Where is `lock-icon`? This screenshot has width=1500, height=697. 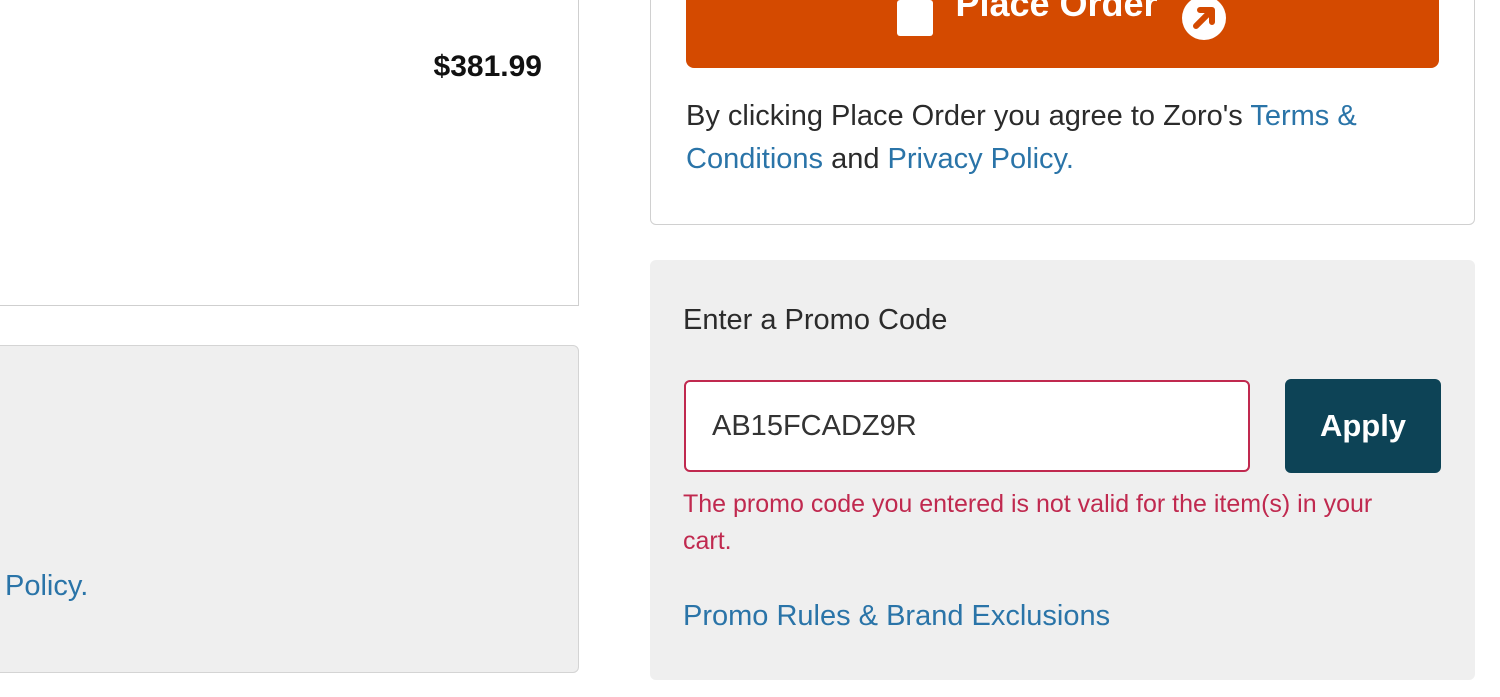
lock-icon is located at coordinates (915, 18).